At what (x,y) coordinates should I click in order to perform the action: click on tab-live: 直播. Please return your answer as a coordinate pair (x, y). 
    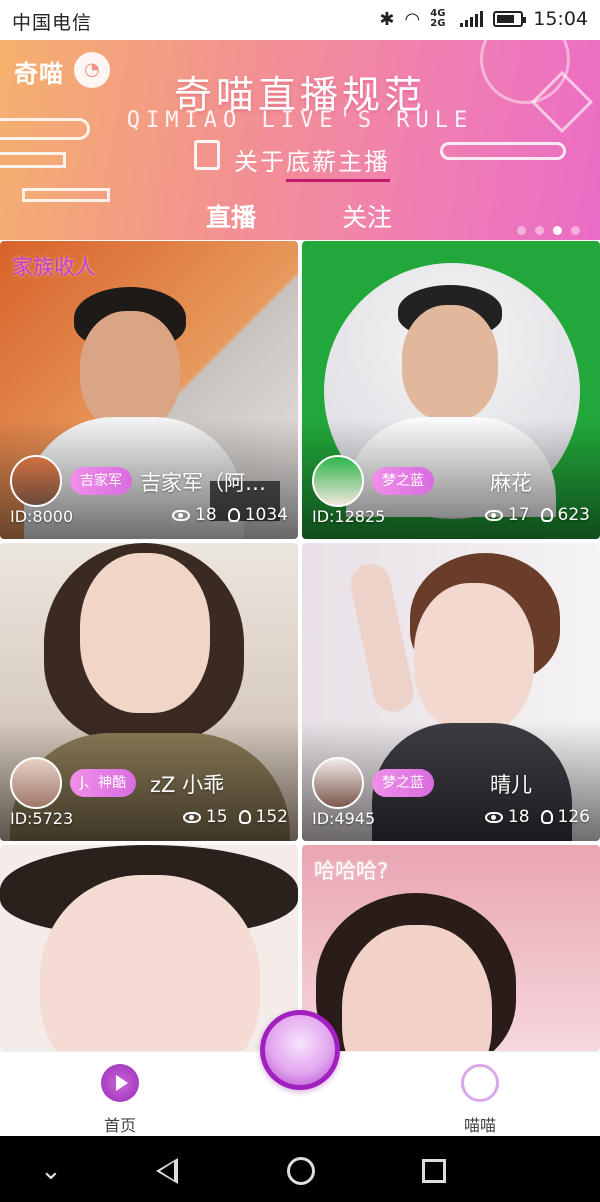
    Looking at the image, I should click on (231, 216).